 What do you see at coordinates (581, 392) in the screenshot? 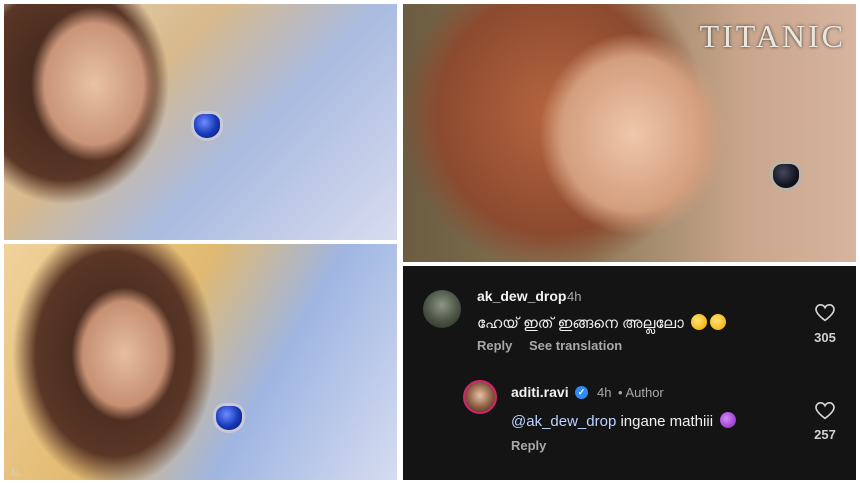
I see `verified-badge-icon: ✓` at bounding box center [581, 392].